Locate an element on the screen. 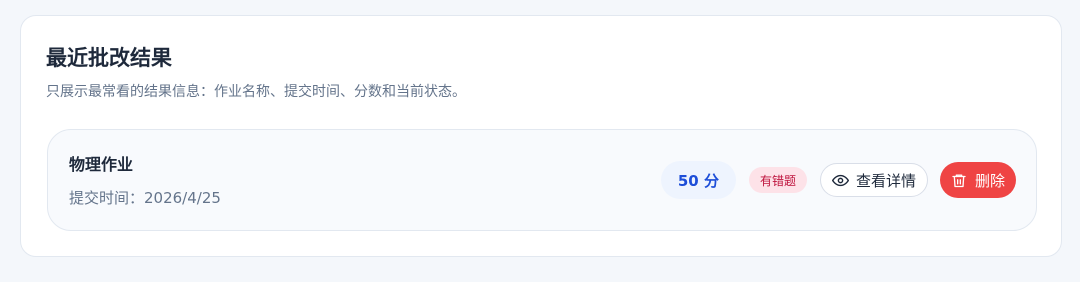 This screenshot has width=1080, height=282. view-details-button: 查看详情 is located at coordinates (873, 180).